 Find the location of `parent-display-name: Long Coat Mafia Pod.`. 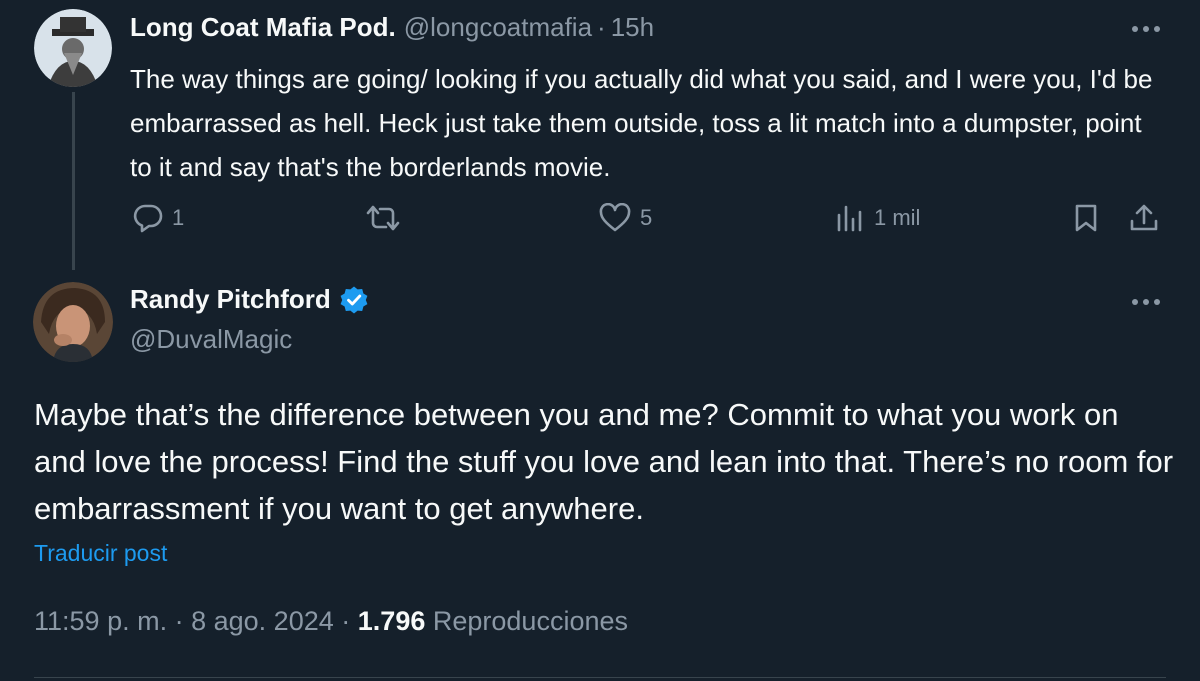

parent-display-name: Long Coat Mafia Pod. is located at coordinates (263, 27).